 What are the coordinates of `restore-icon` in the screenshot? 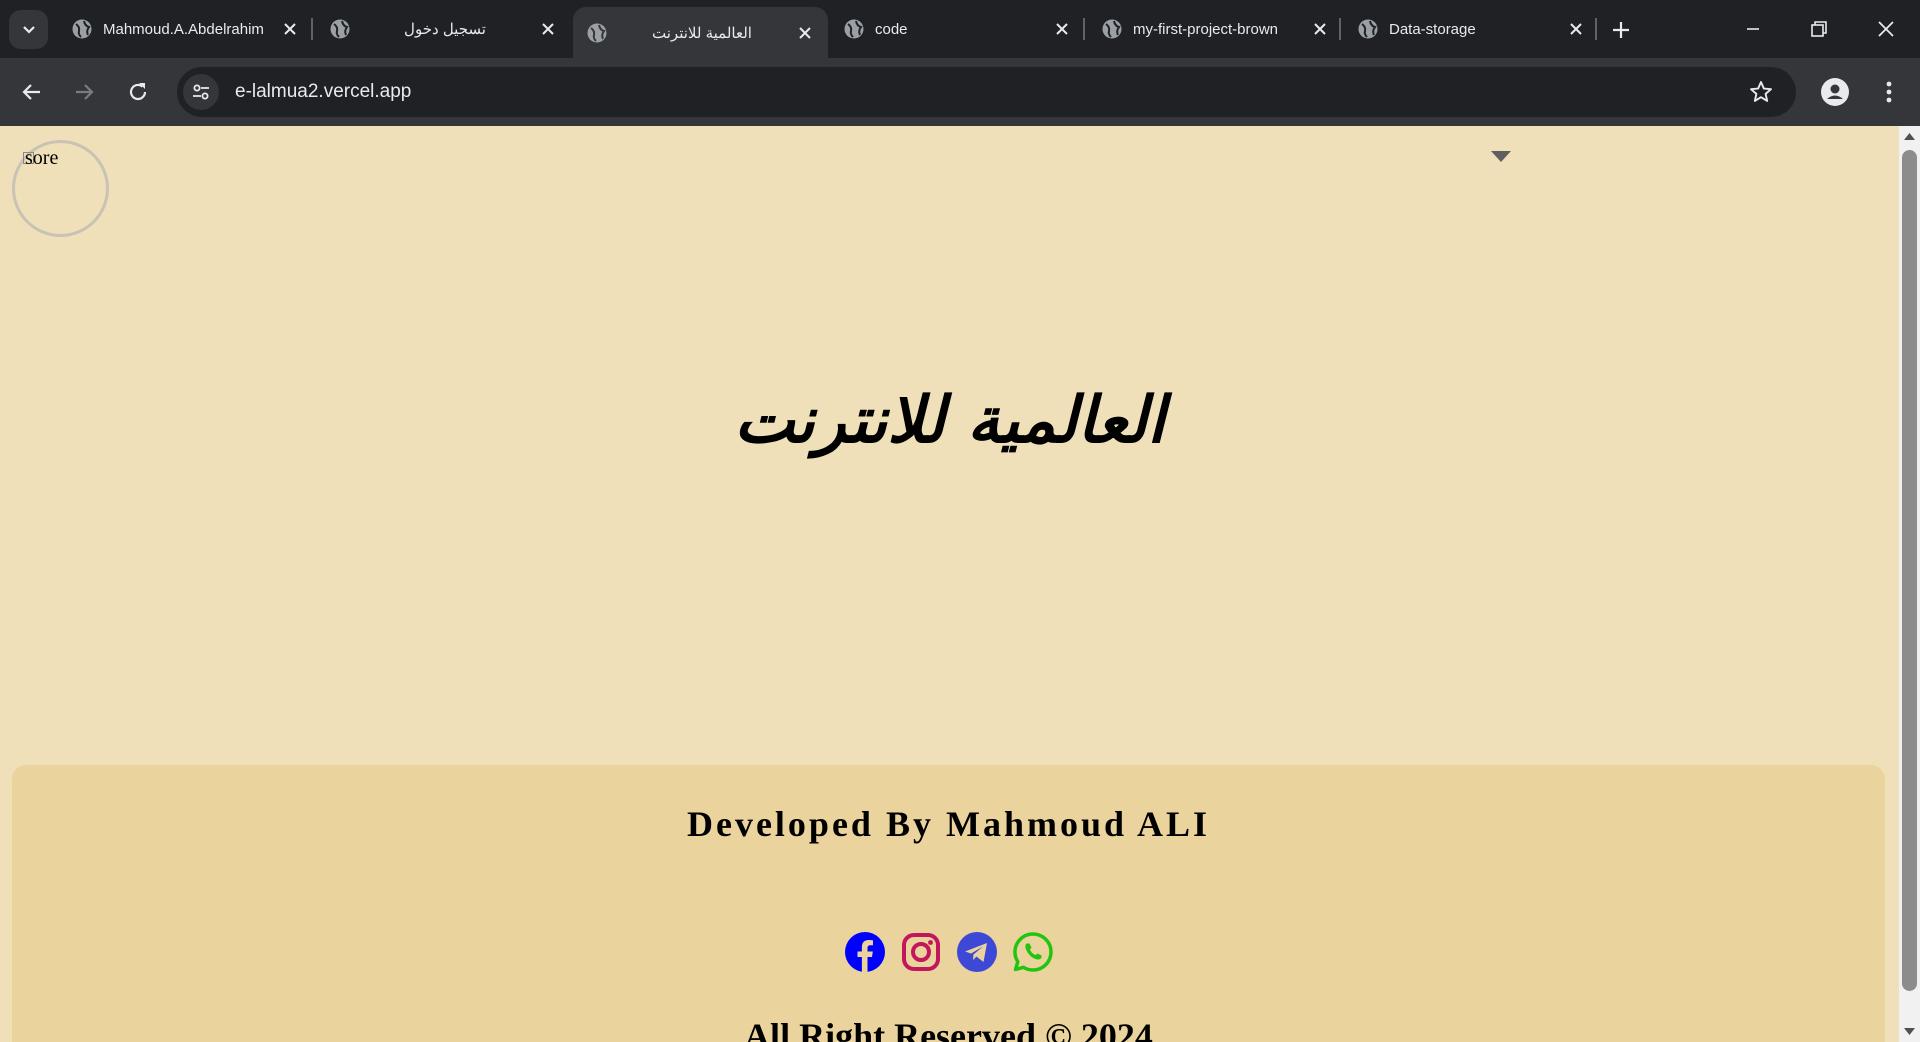 It's located at (1819, 29).